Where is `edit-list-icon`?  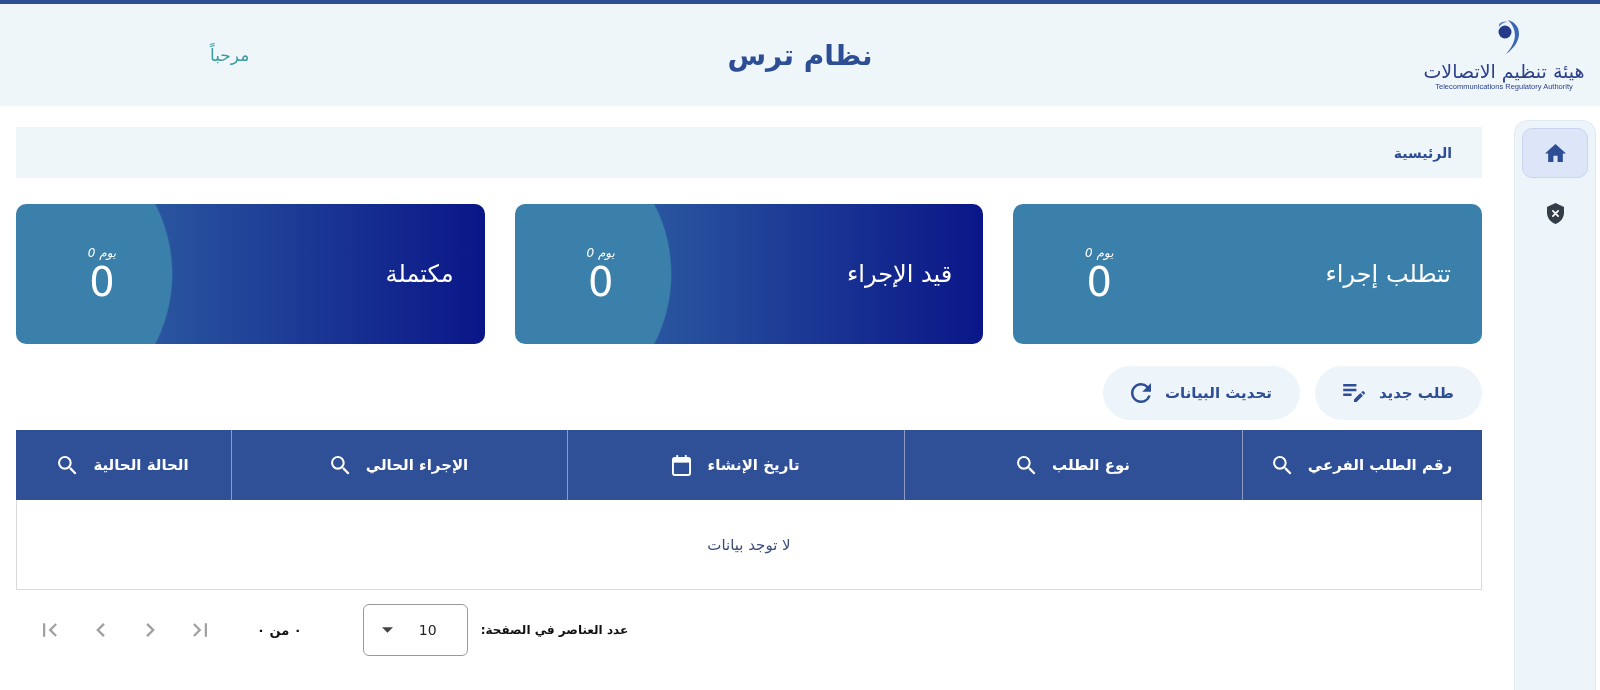 edit-list-icon is located at coordinates (1353, 393).